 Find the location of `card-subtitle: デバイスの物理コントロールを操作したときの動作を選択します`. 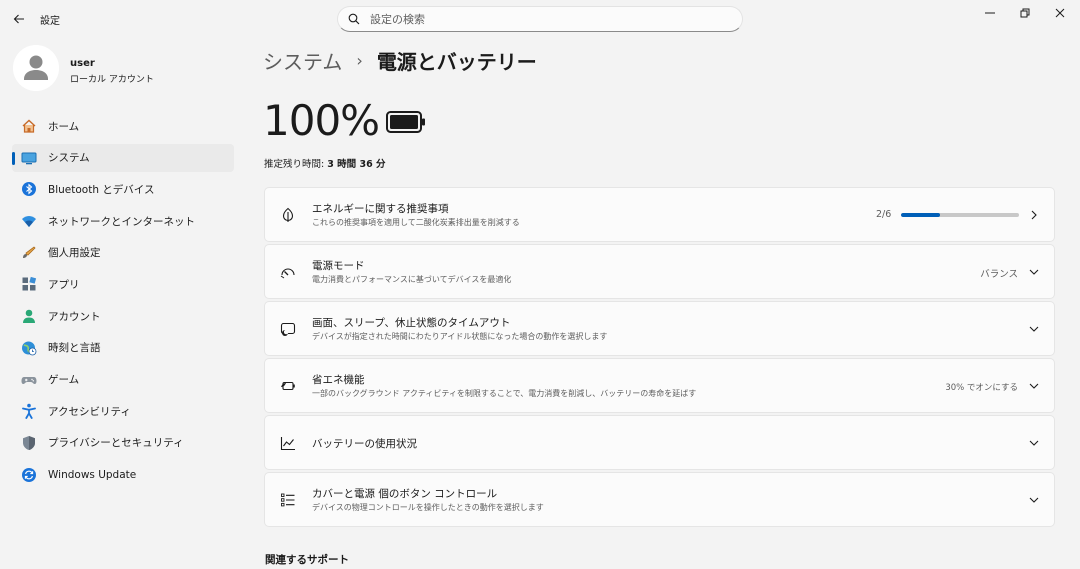

card-subtitle: デバイスの物理コントロールを操作したときの動作を選択します is located at coordinates (428, 507).